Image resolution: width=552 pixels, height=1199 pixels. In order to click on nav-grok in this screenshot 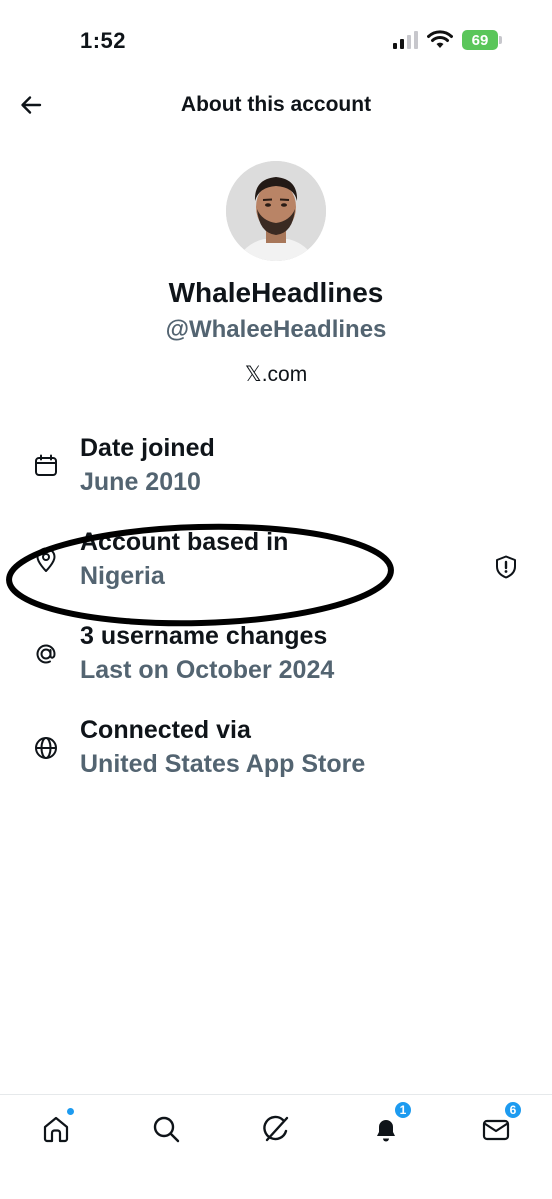, I will do `click(276, 1129)`.